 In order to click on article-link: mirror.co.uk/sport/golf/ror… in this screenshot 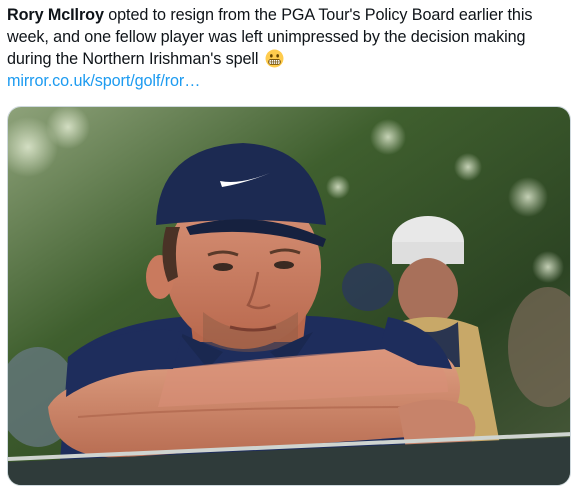, I will do `click(103, 81)`.